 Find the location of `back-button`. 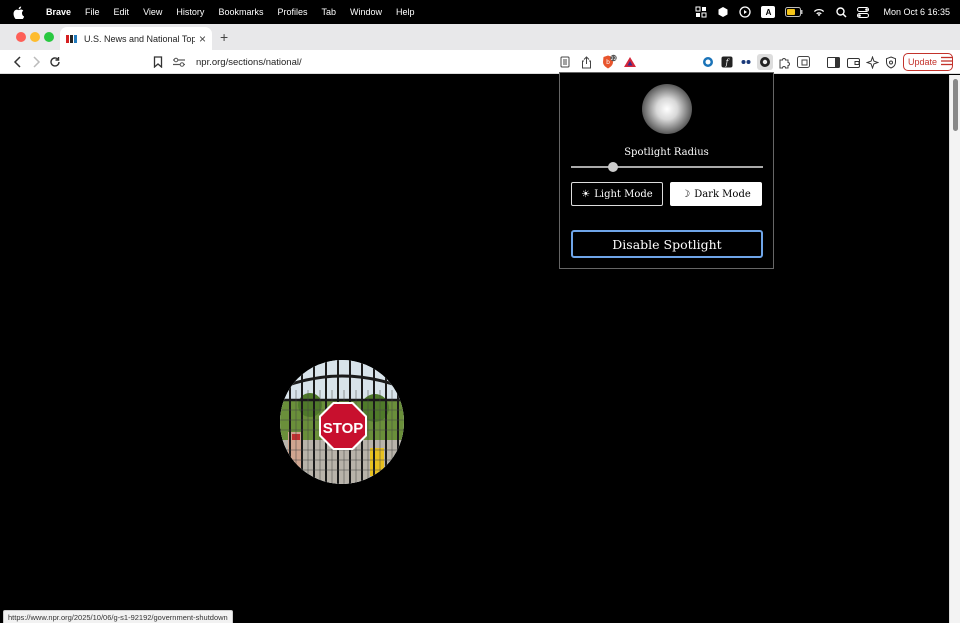

back-button is located at coordinates (18, 62).